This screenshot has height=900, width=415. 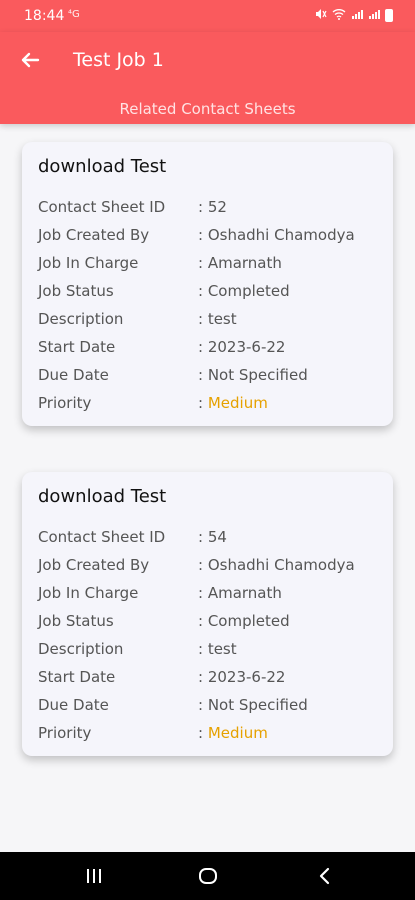 I want to click on network-type-indicator: ⁴G, so click(x=74, y=14).